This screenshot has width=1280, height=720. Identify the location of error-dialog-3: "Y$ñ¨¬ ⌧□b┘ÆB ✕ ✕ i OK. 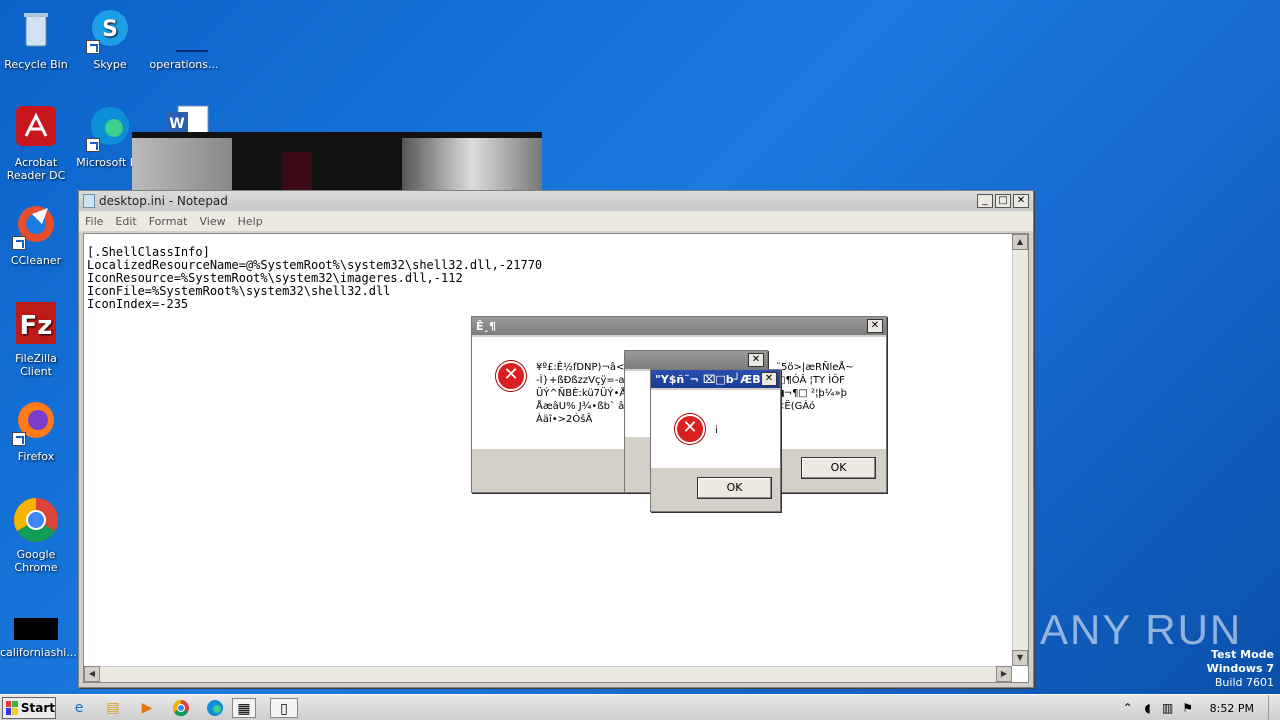
(715, 440).